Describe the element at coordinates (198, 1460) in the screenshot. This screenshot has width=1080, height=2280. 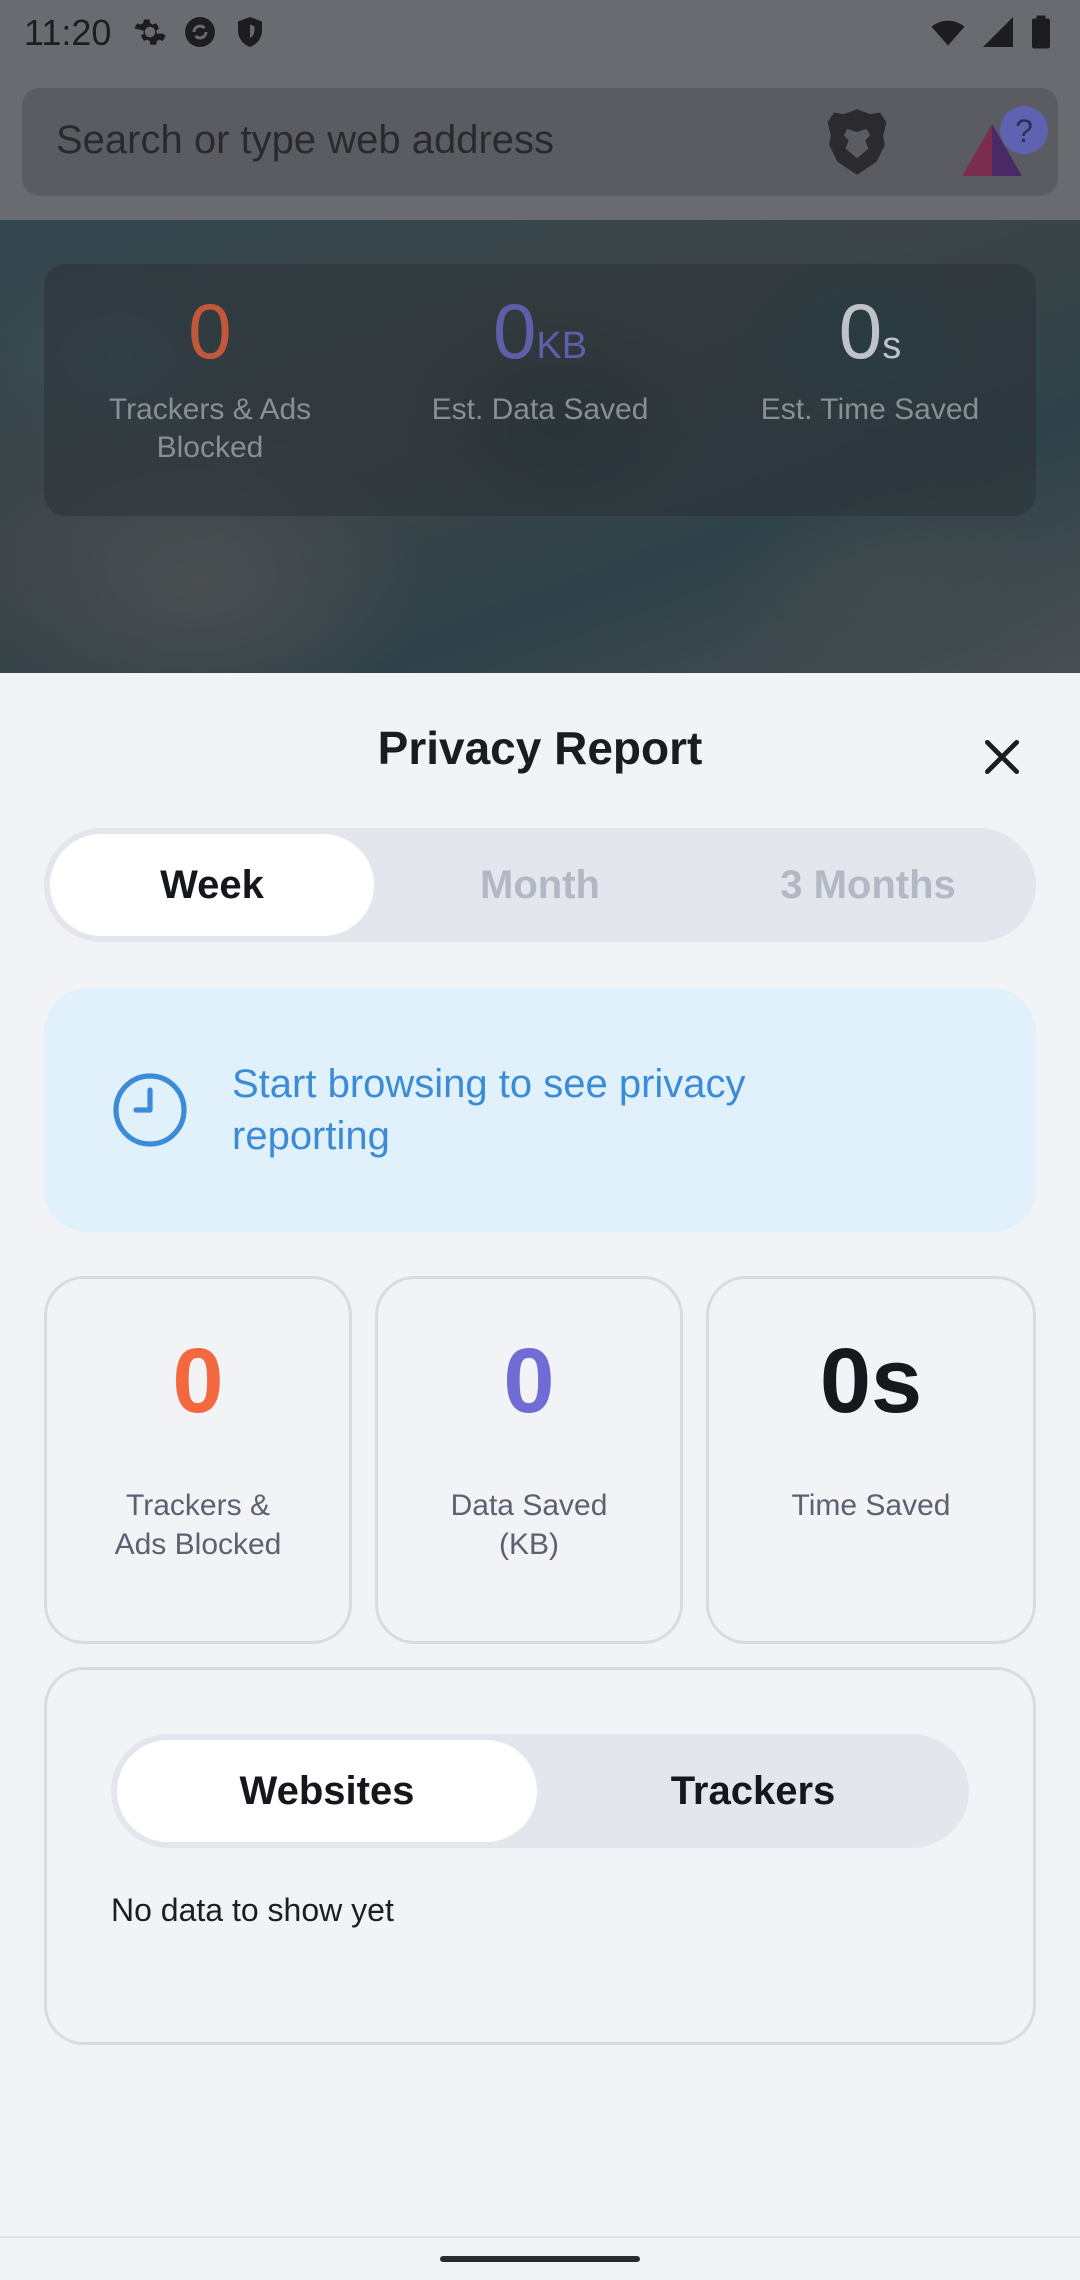
I see `stat-card-trackers: 0 Trackers & Ads Blocked` at that location.